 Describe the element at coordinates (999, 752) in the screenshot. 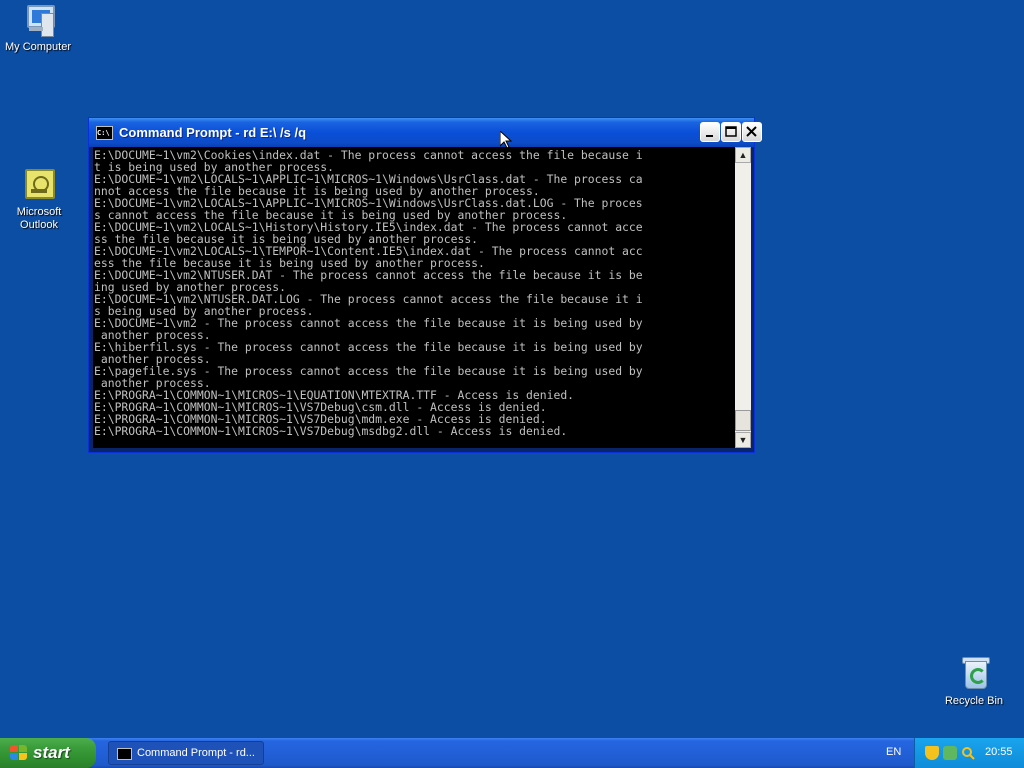

I see `clock: 20:55` at that location.